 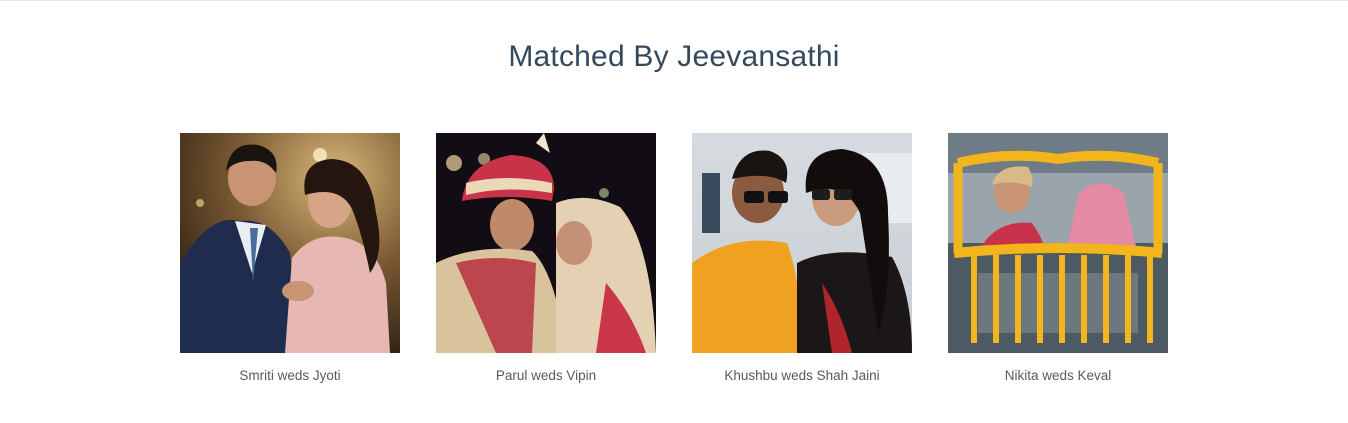 I want to click on story-caption: Smriti weds Jyoti, so click(x=290, y=375).